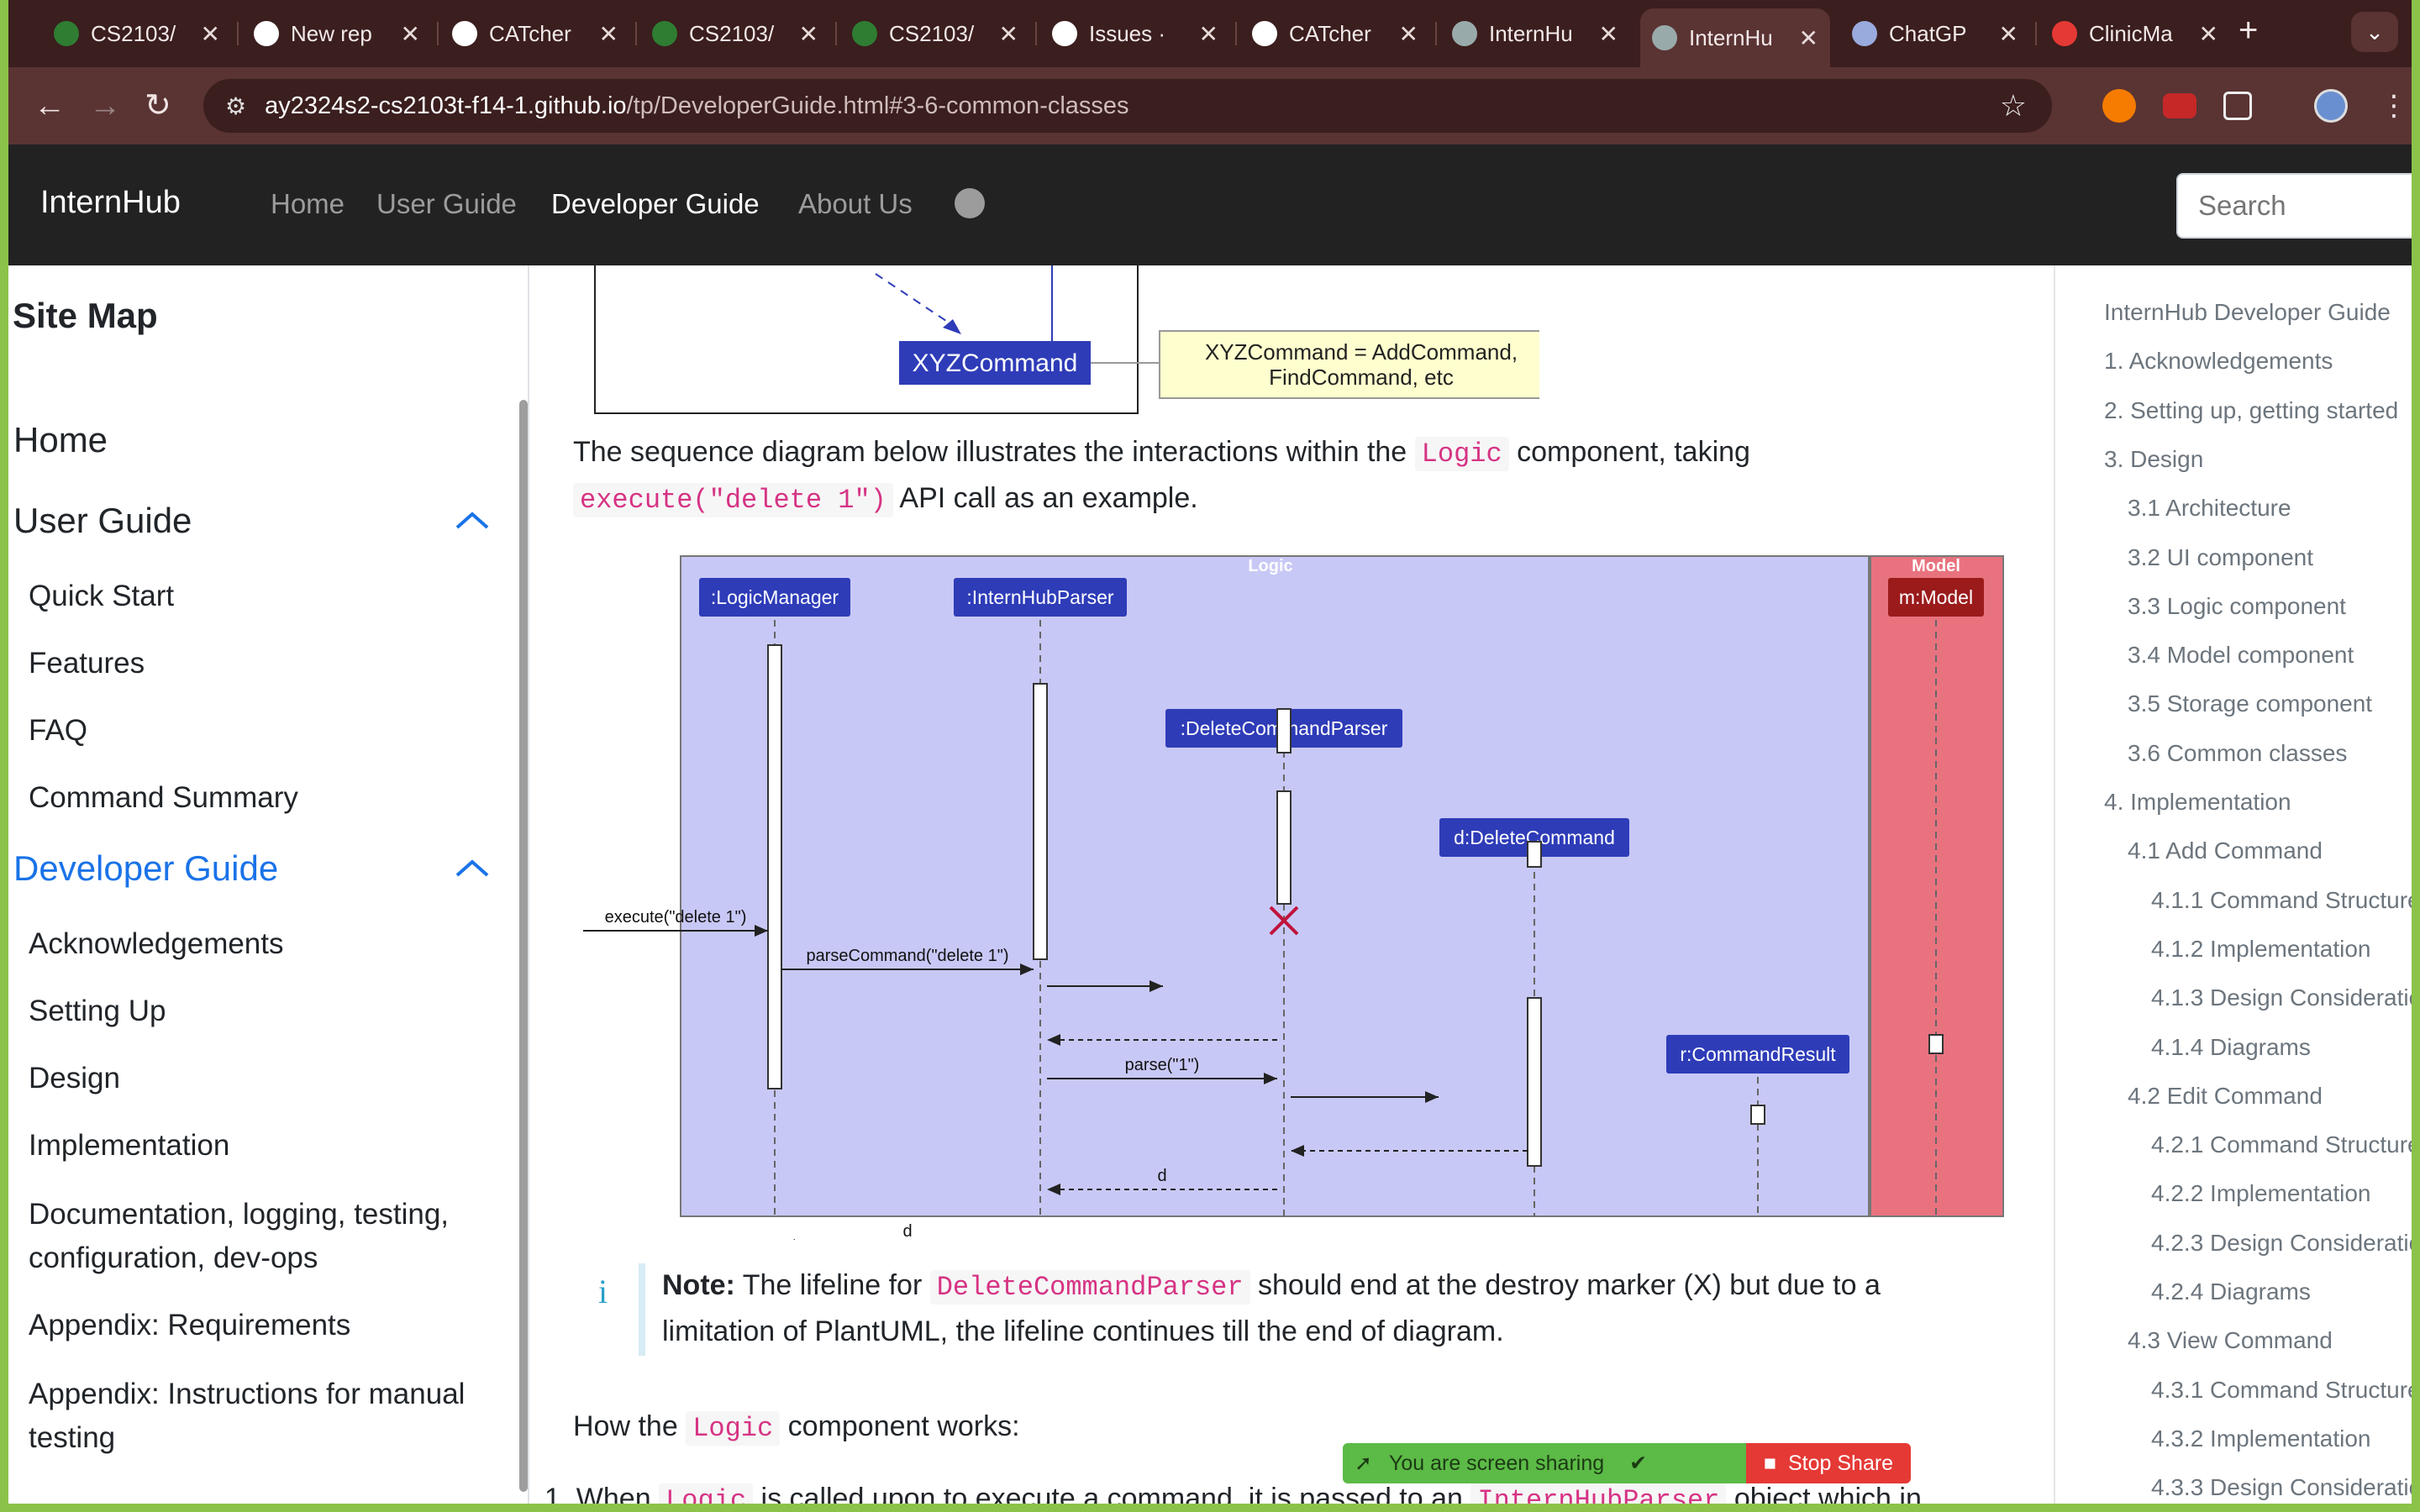 The width and height of the screenshot is (2420, 1512). Describe the element at coordinates (247, 1394) in the screenshot. I see `sidebar-item-manual-testing: Appendix: Instructions for manual` at that location.